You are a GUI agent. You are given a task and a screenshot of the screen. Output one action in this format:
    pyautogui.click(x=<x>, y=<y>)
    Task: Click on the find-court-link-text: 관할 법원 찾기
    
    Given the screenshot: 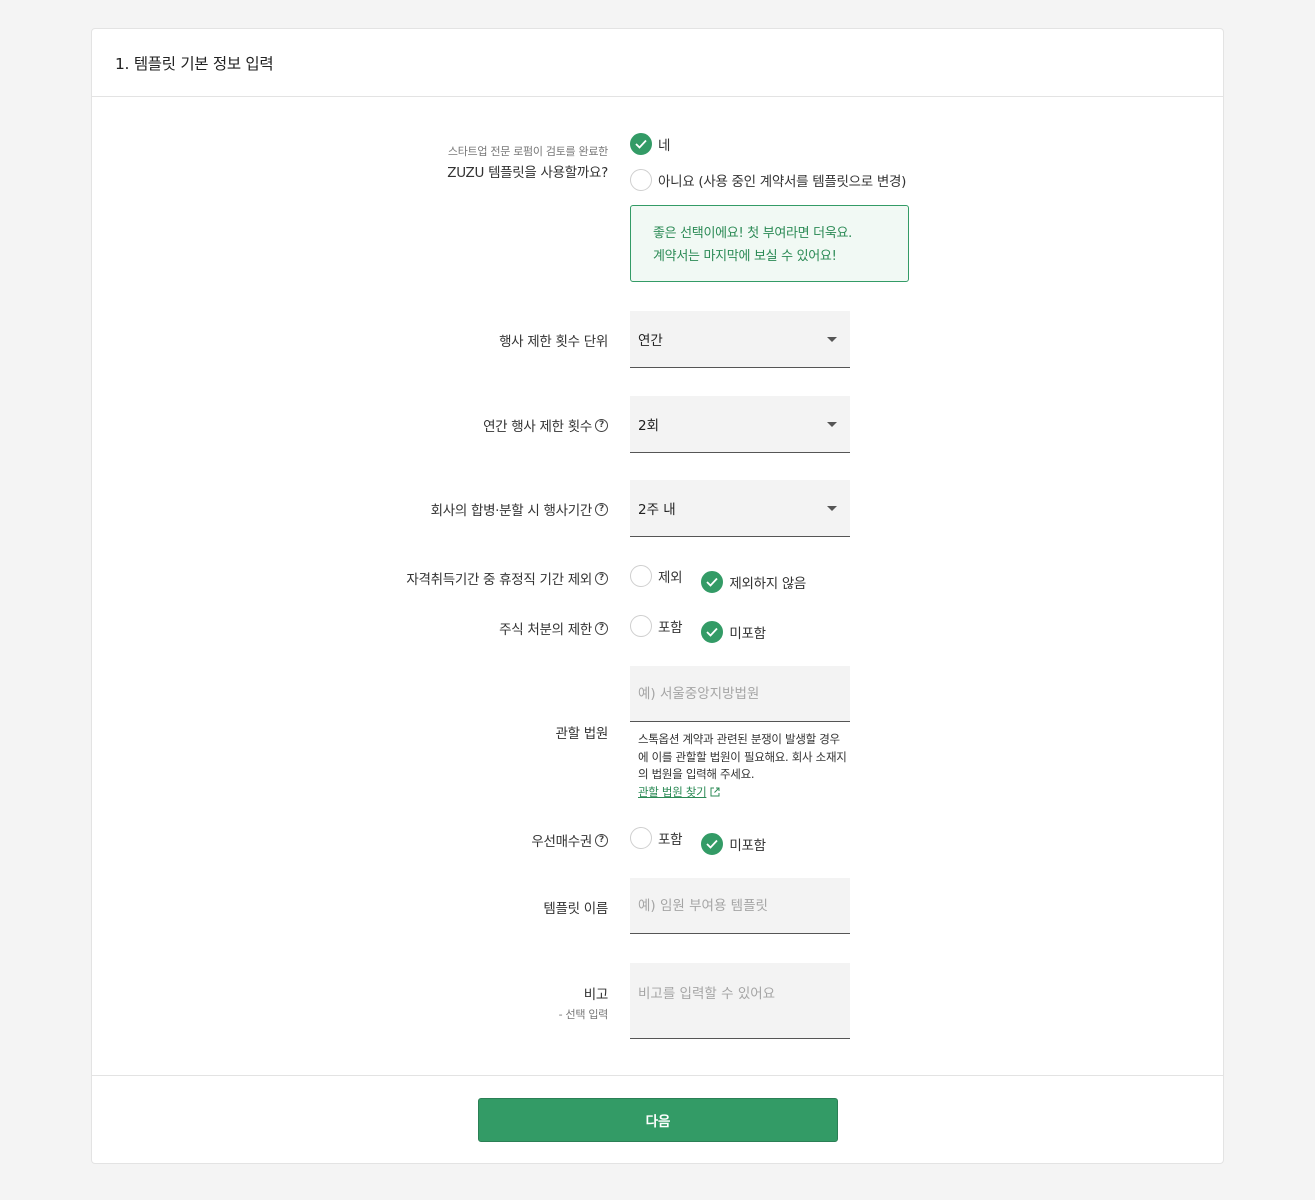 What is the action you would take?
    pyautogui.click(x=672, y=791)
    